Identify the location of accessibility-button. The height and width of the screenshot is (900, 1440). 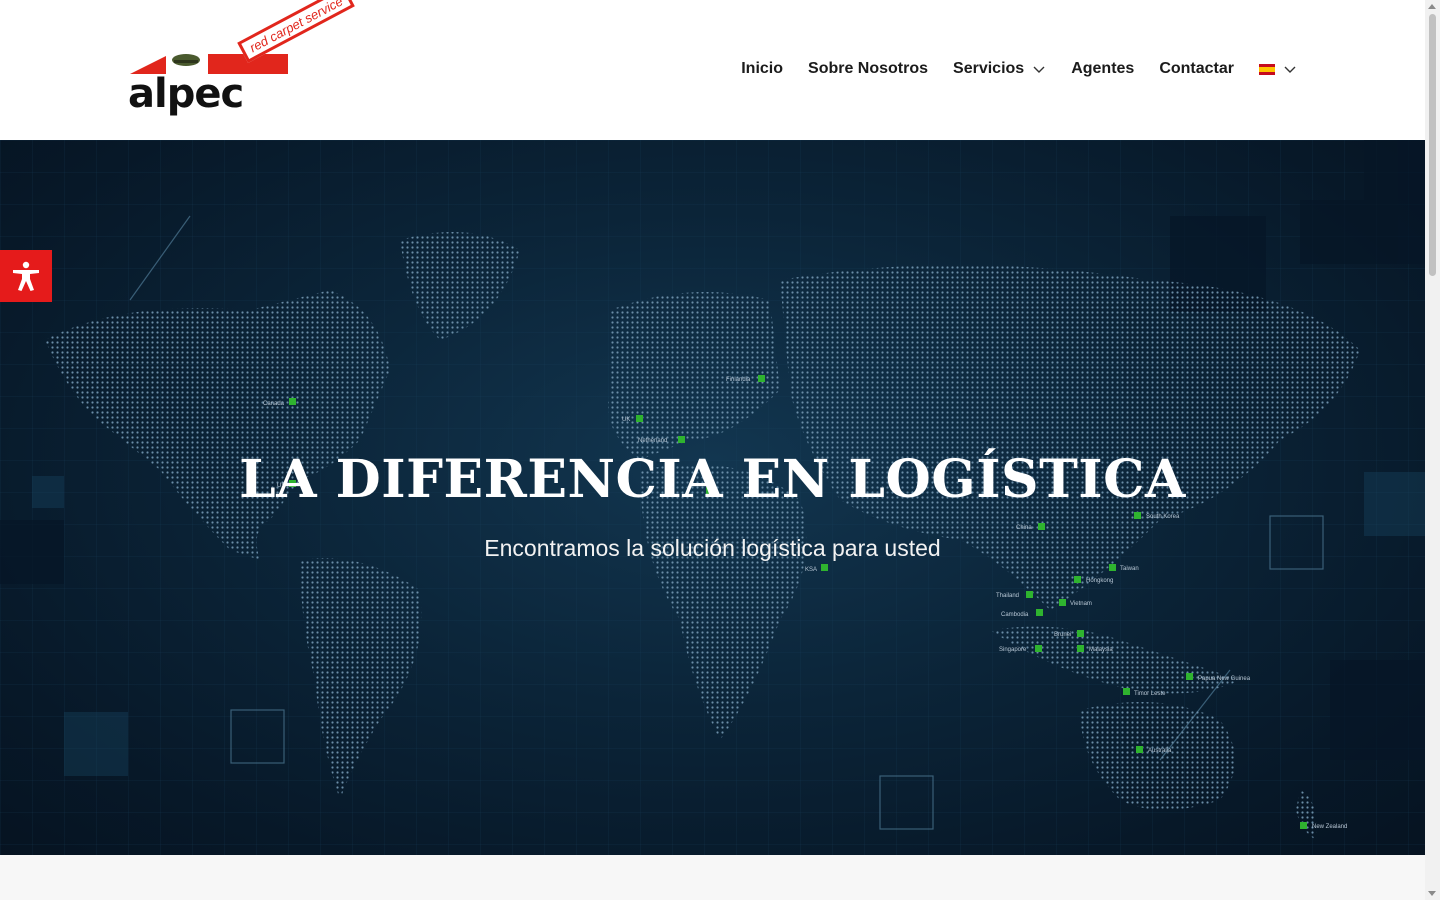
(26, 276).